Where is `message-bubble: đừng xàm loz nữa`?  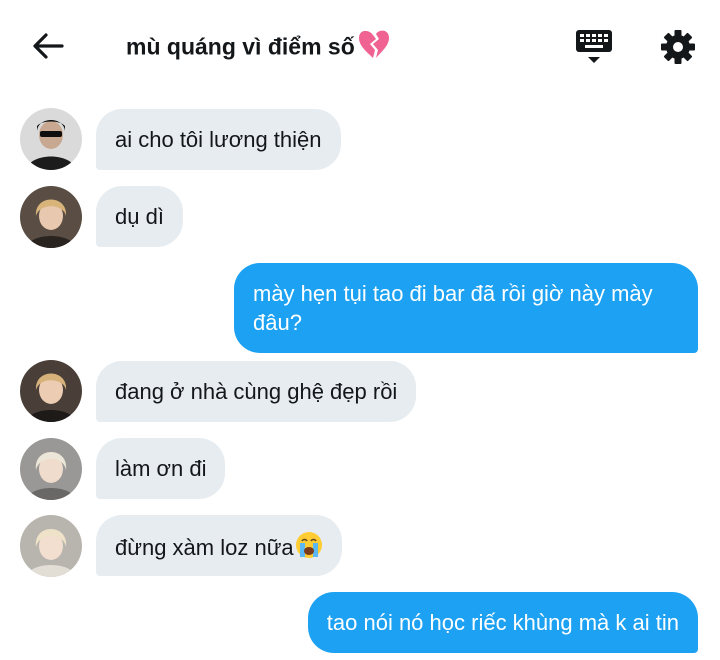 message-bubble: đừng xàm loz nữa is located at coordinates (219, 545).